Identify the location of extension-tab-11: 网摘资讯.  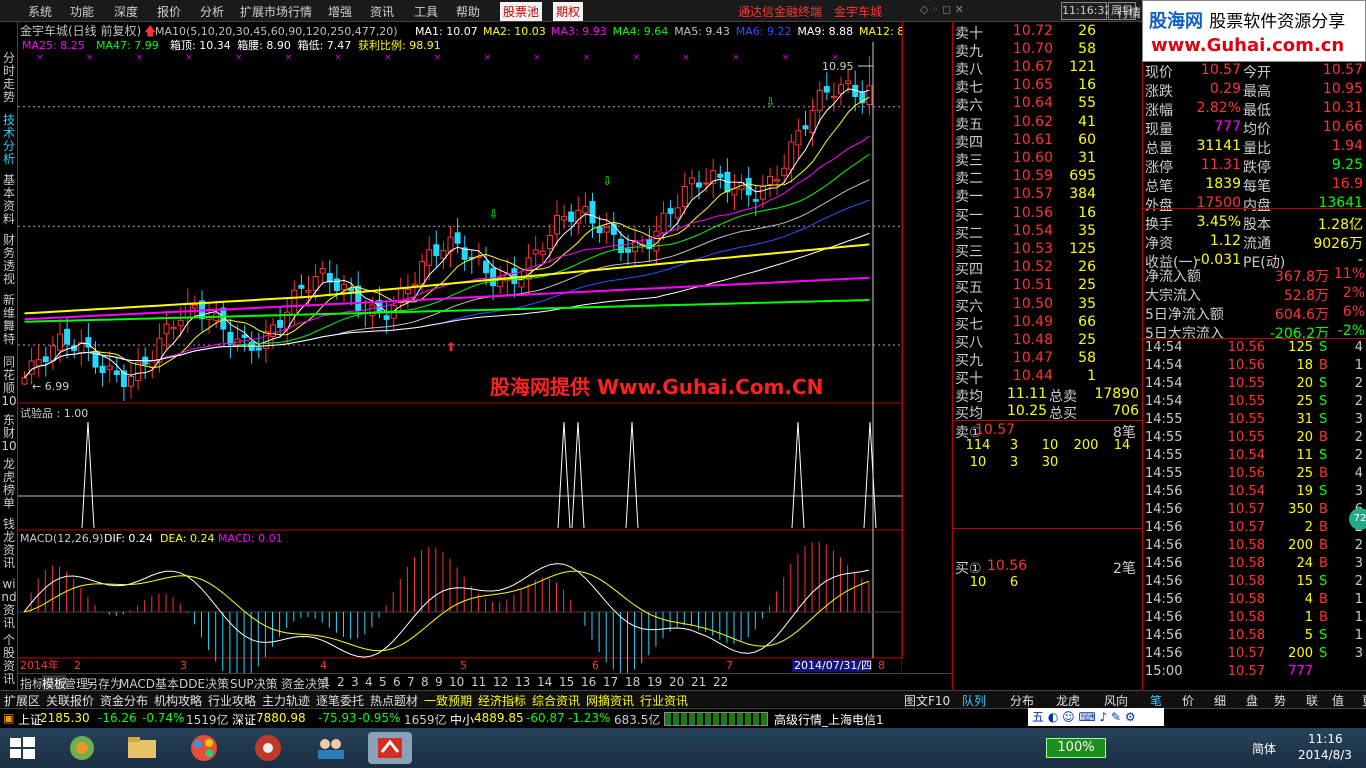
(610, 700).